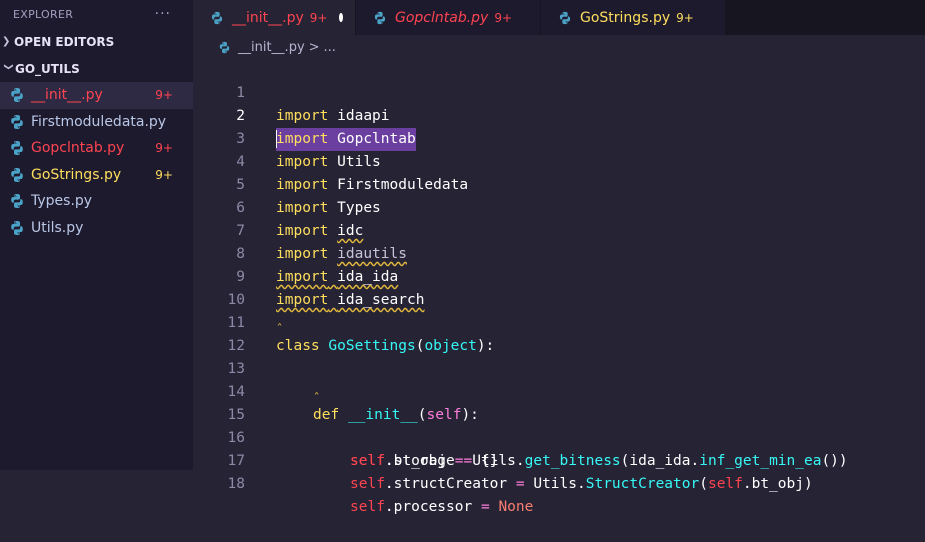  I want to click on tab-gopclntab: Gopclntab.py 9+, so click(448, 17).